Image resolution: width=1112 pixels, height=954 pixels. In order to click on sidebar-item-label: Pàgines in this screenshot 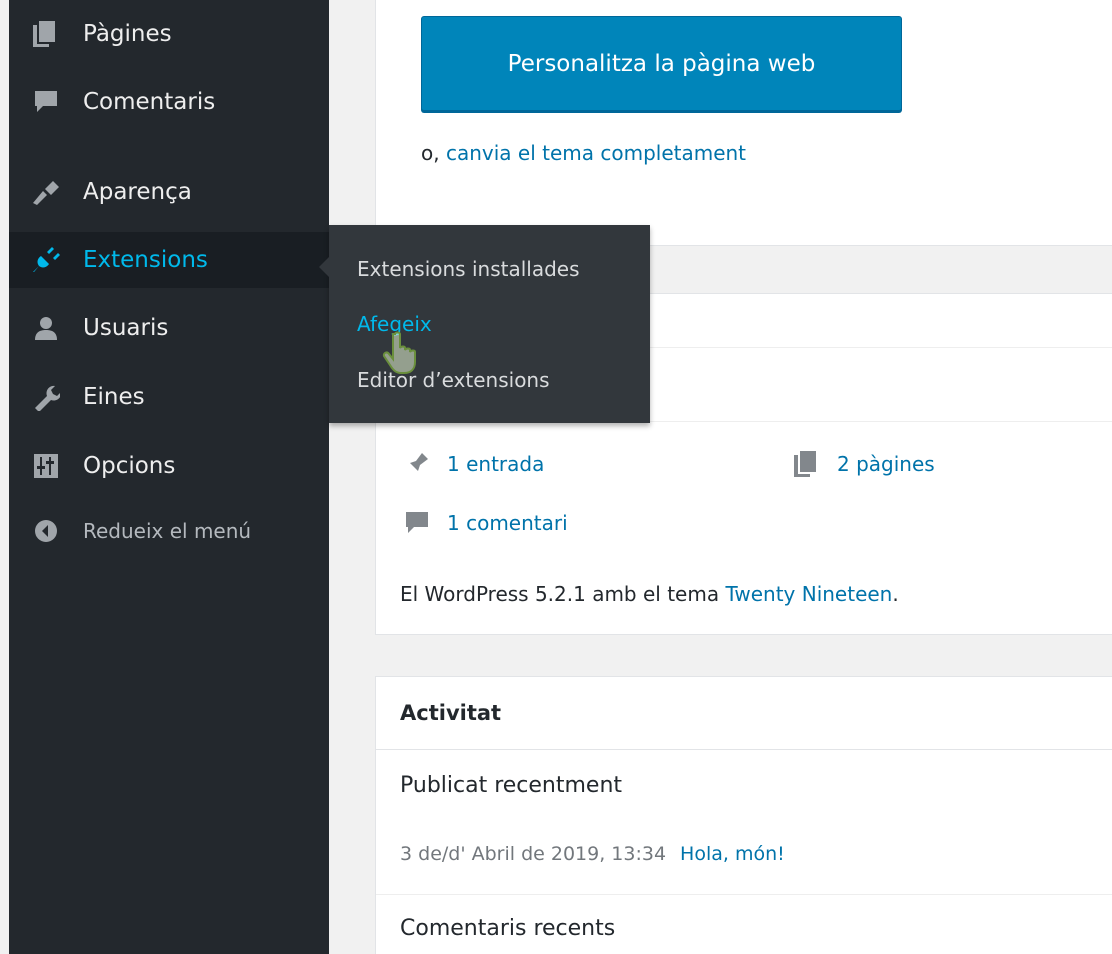, I will do `click(127, 34)`.